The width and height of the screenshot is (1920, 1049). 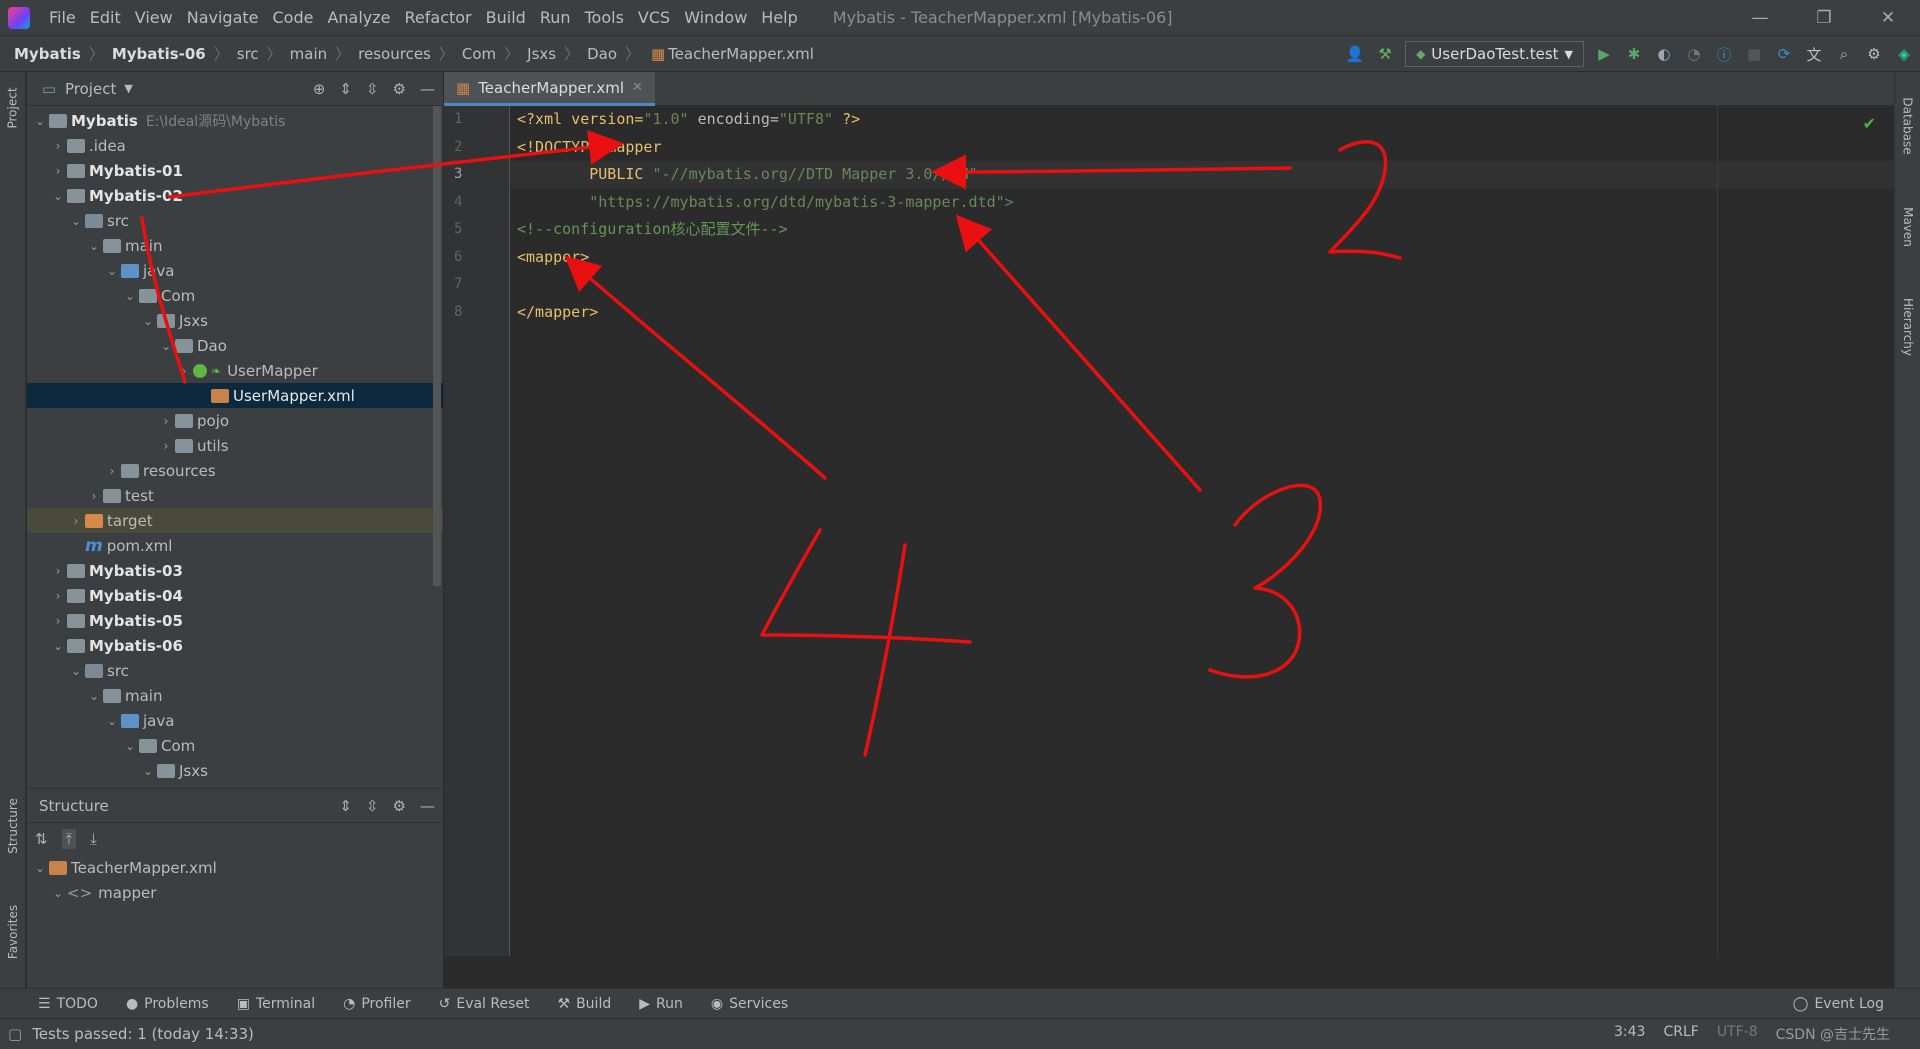 I want to click on no-problems-check-icon: ✔, so click(x=1869, y=123).